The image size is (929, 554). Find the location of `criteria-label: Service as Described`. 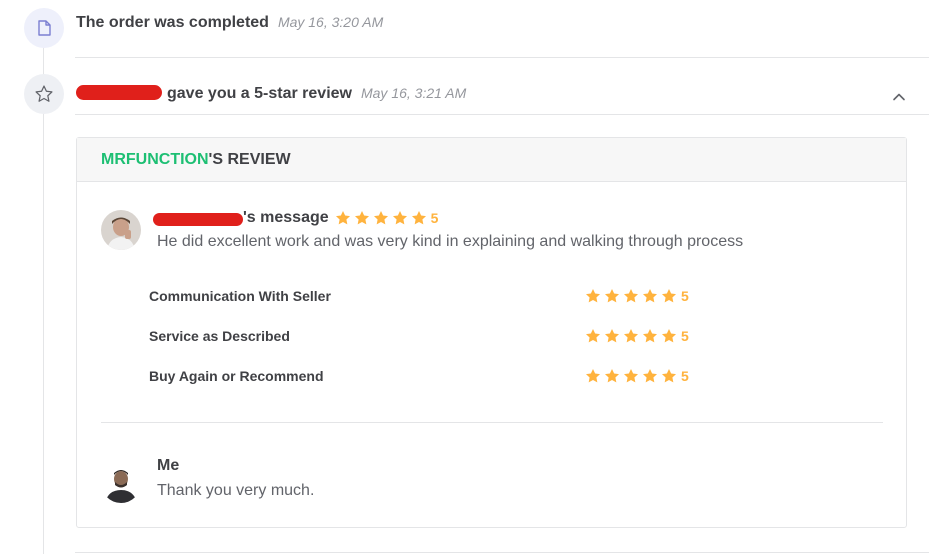

criteria-label: Service as Described is located at coordinates (219, 336).